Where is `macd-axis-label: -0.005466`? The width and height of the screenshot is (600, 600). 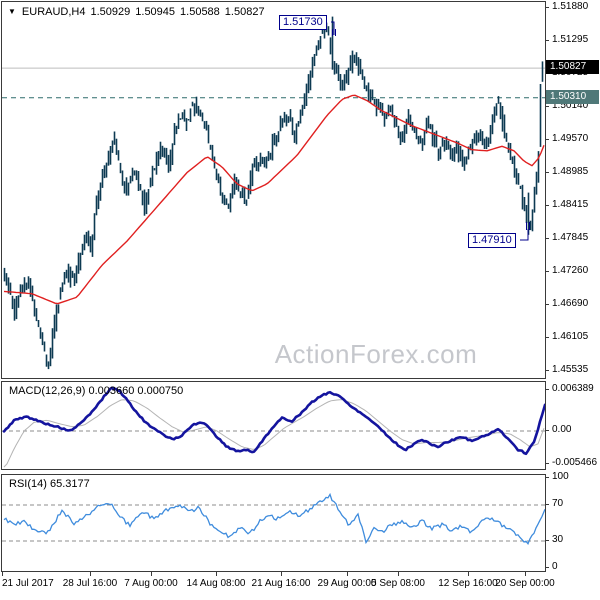 macd-axis-label: -0.005466 is located at coordinates (575, 462).